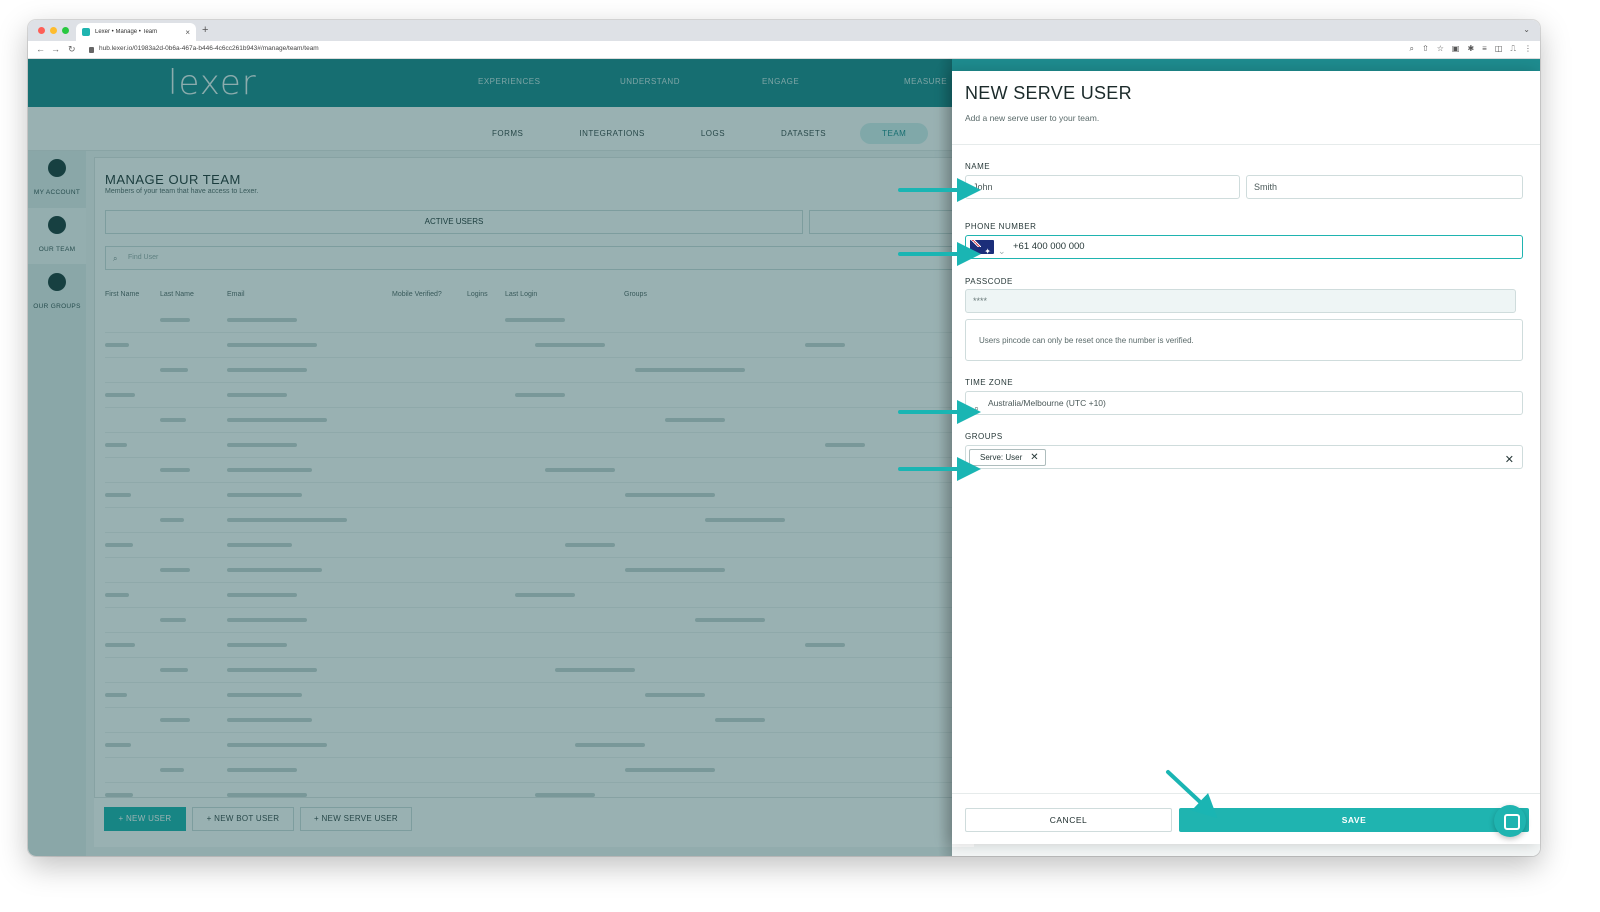 The height and width of the screenshot is (912, 1600). Describe the element at coordinates (1456, 49) in the screenshot. I see `extension-icon: ▣` at that location.